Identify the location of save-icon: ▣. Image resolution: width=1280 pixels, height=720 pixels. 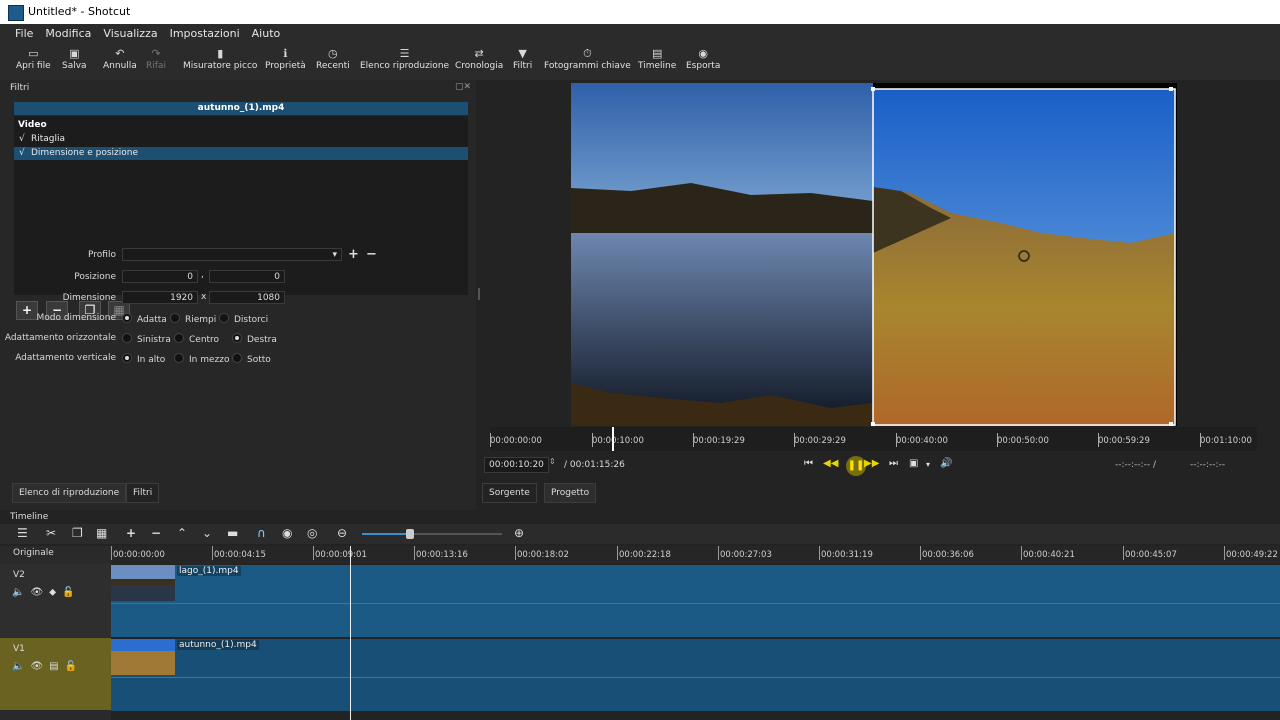
(74, 53).